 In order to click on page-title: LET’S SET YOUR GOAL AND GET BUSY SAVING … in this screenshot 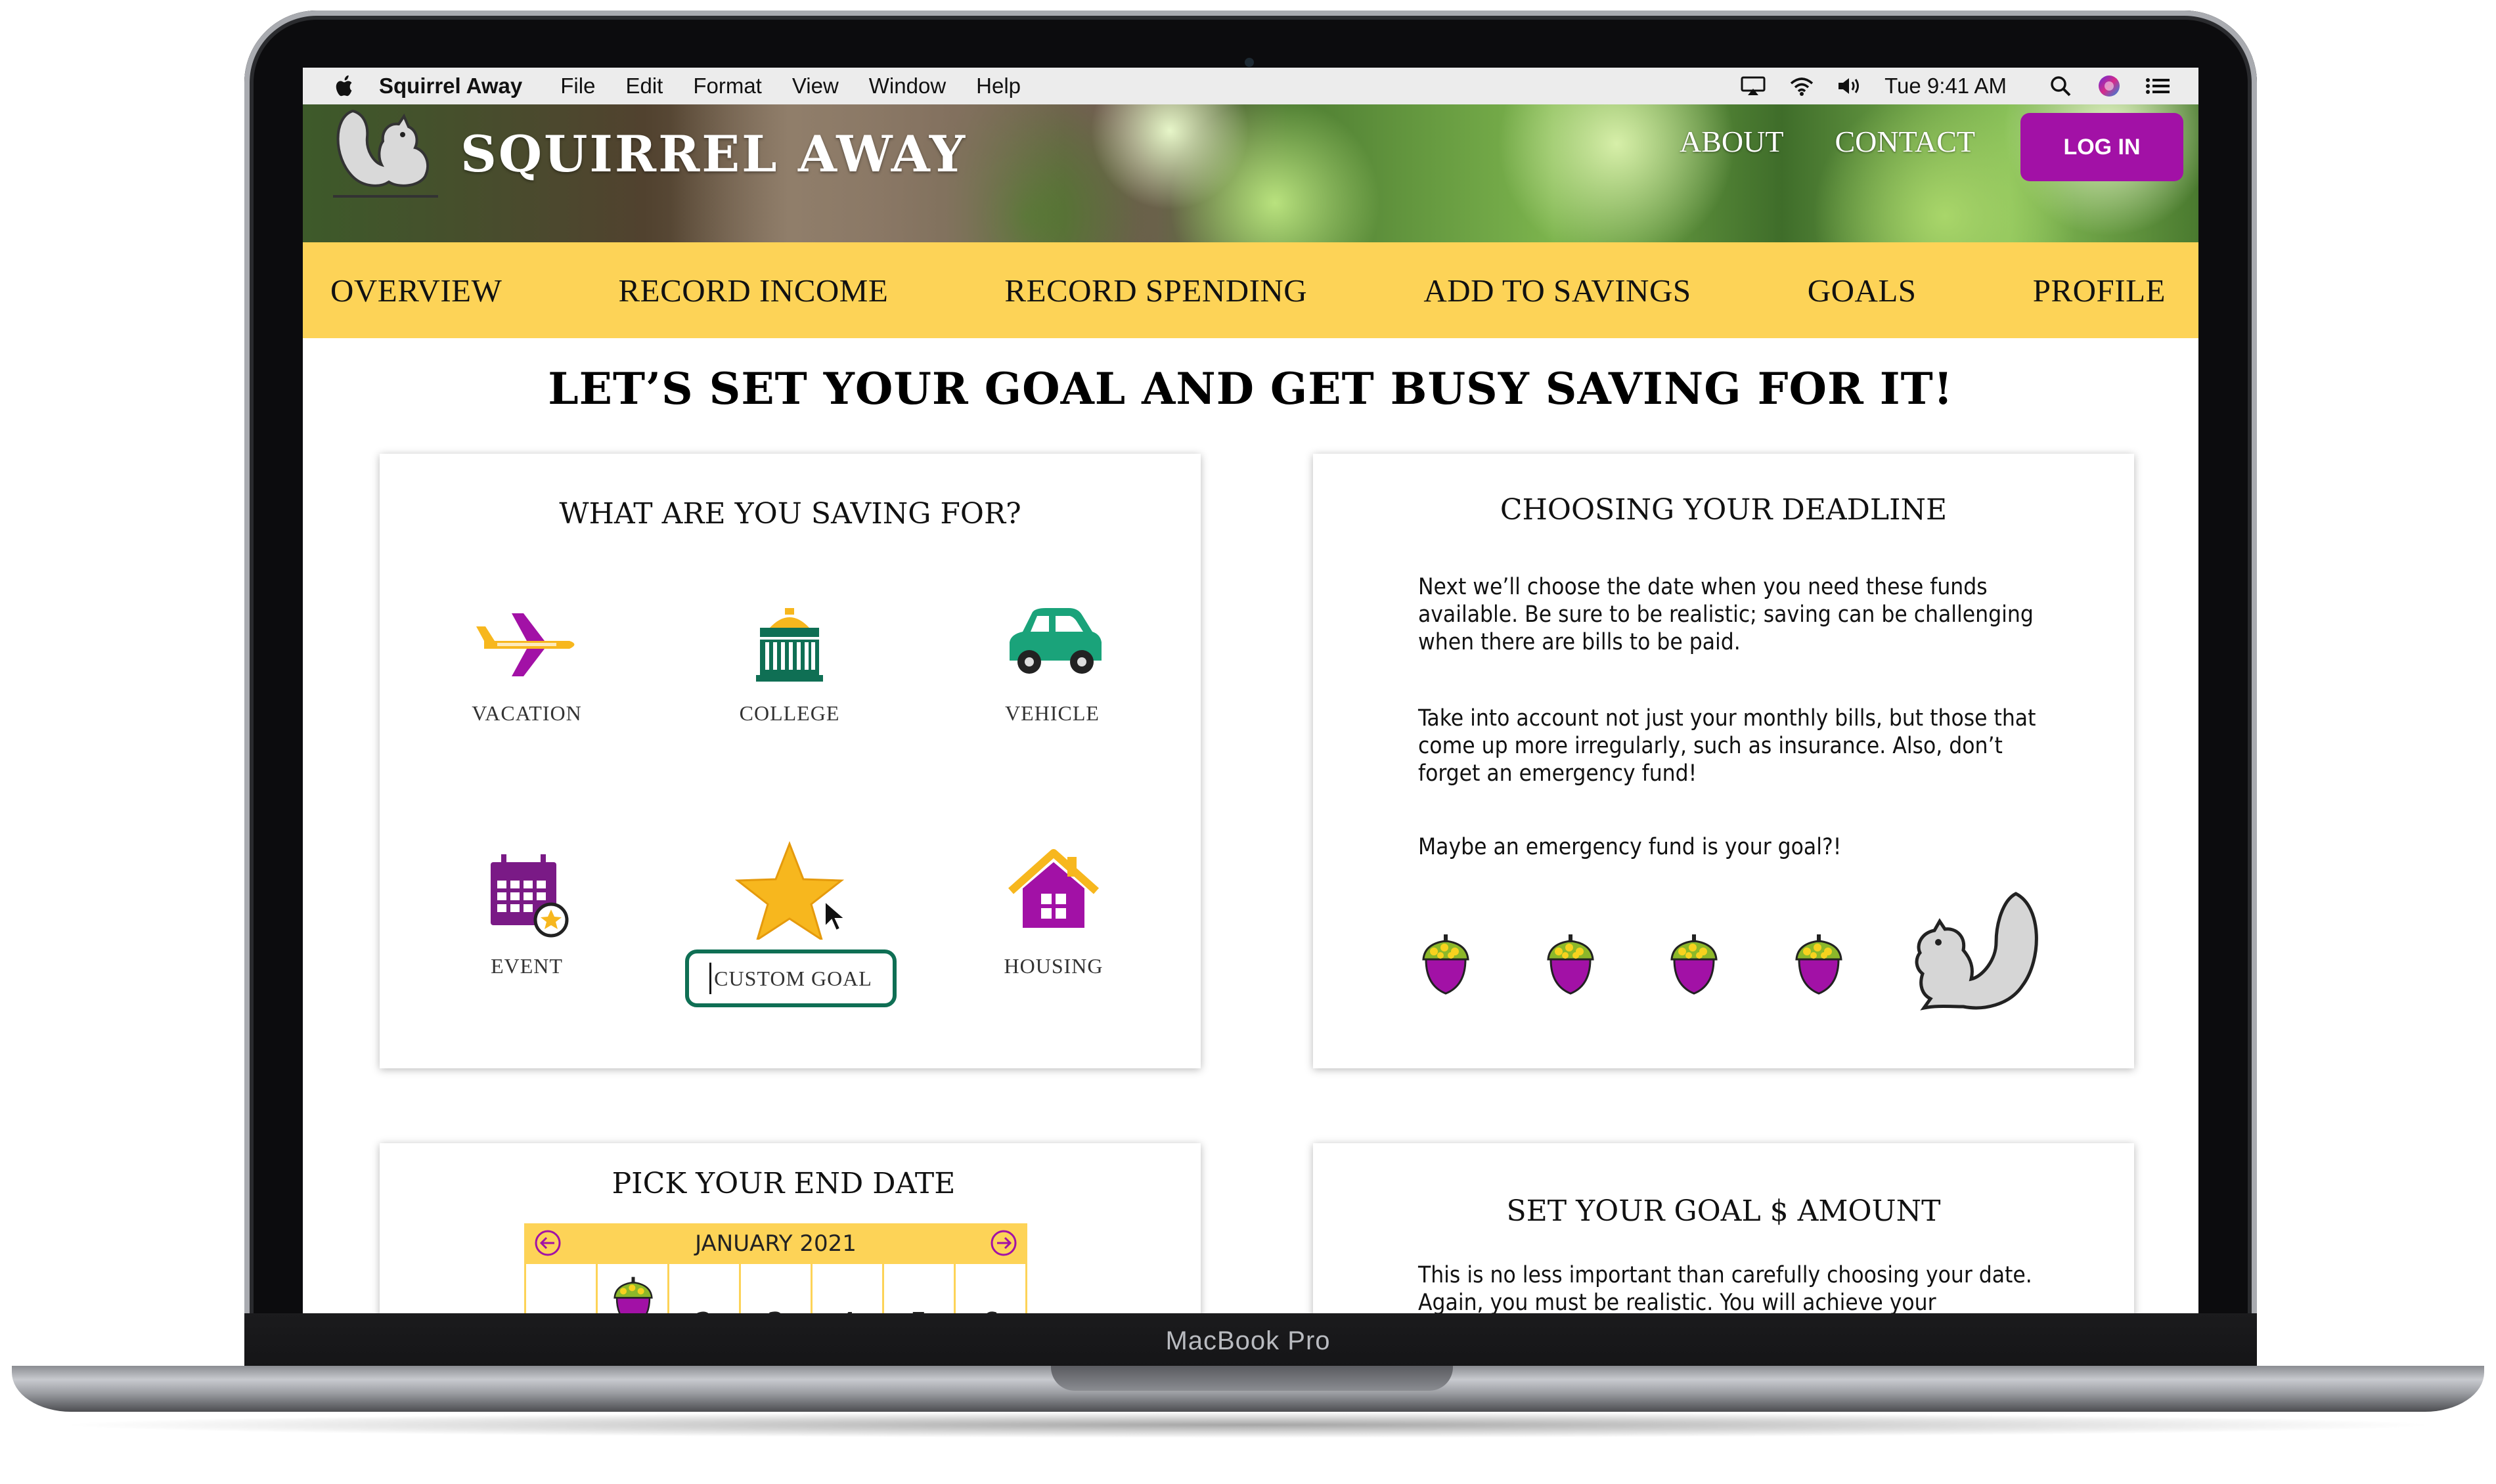, I will do `click(1250, 388)`.